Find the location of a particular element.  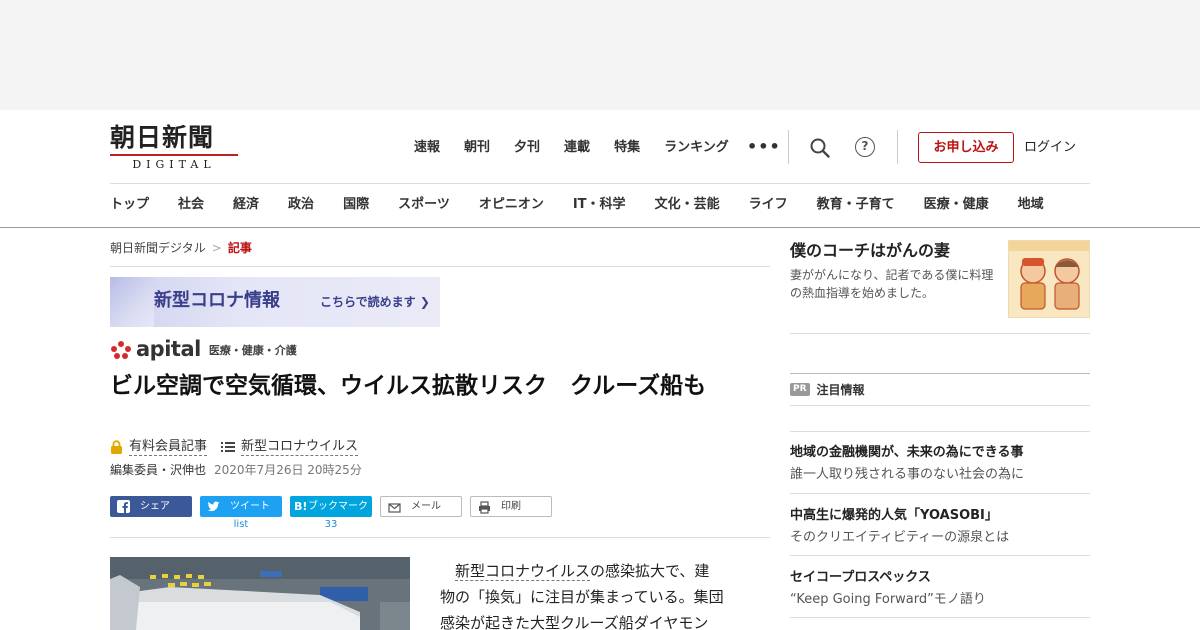

category-nav-item: IT・科学 is located at coordinates (599, 205).